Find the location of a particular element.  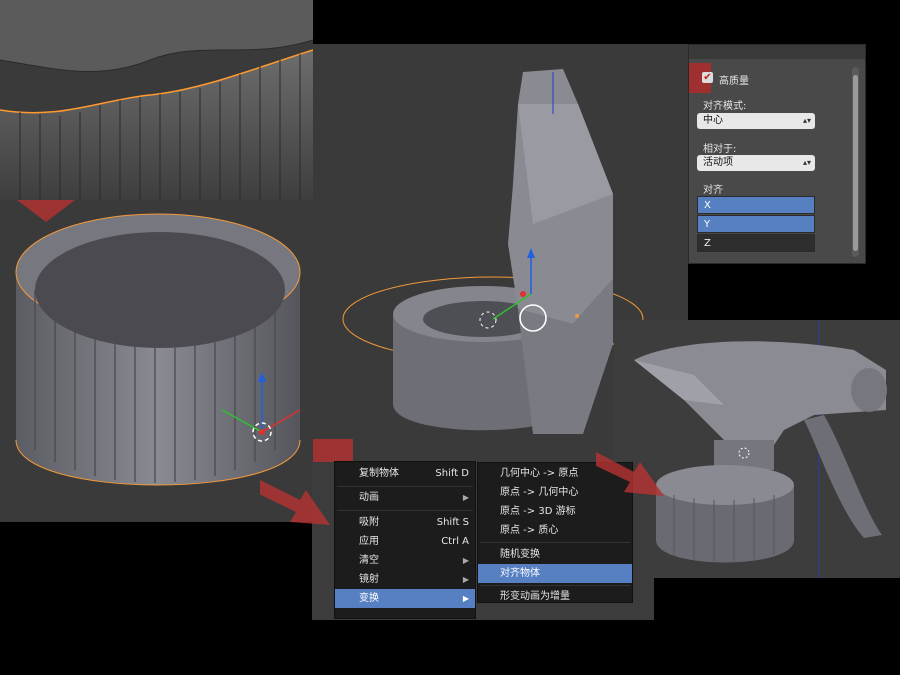

align-mode-label: 对齐模式: is located at coordinates (725, 106).